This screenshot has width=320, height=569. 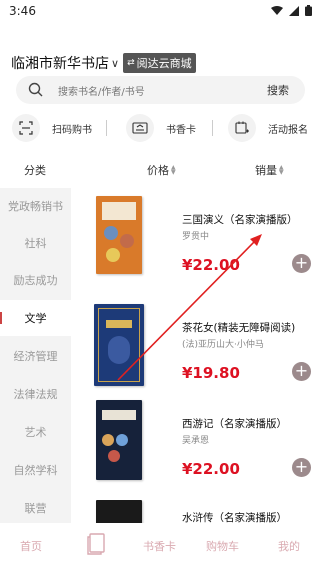 I want to click on sort-by-sales: 销量 ▲ ▼, so click(x=269, y=170).